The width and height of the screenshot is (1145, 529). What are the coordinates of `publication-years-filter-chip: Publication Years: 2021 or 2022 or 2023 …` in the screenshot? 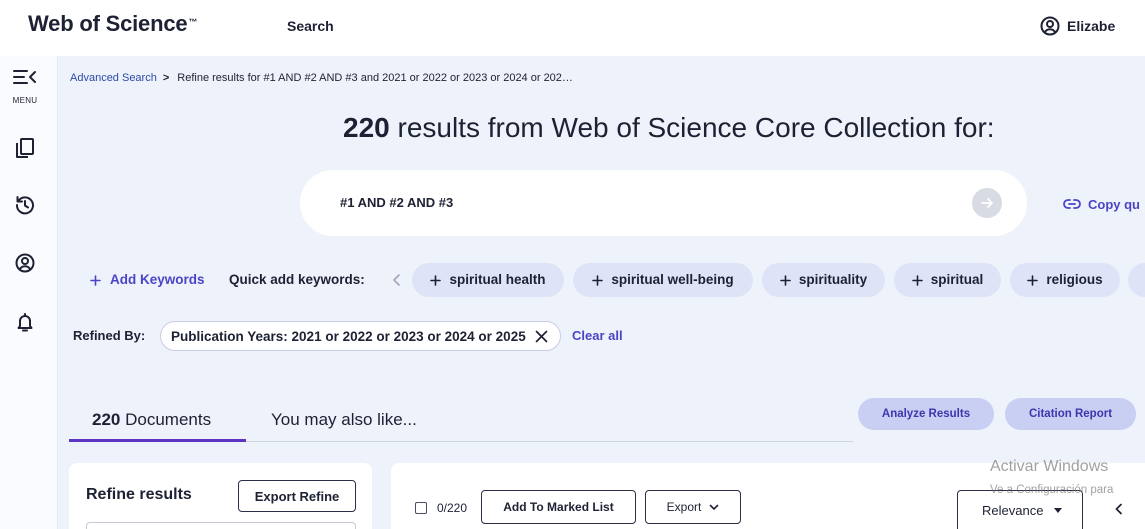 It's located at (360, 336).